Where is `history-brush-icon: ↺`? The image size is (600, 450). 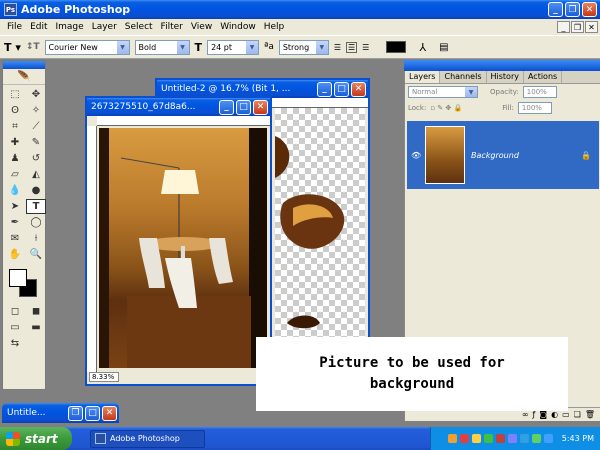
history-brush-icon: ↺ is located at coordinates (36, 158).